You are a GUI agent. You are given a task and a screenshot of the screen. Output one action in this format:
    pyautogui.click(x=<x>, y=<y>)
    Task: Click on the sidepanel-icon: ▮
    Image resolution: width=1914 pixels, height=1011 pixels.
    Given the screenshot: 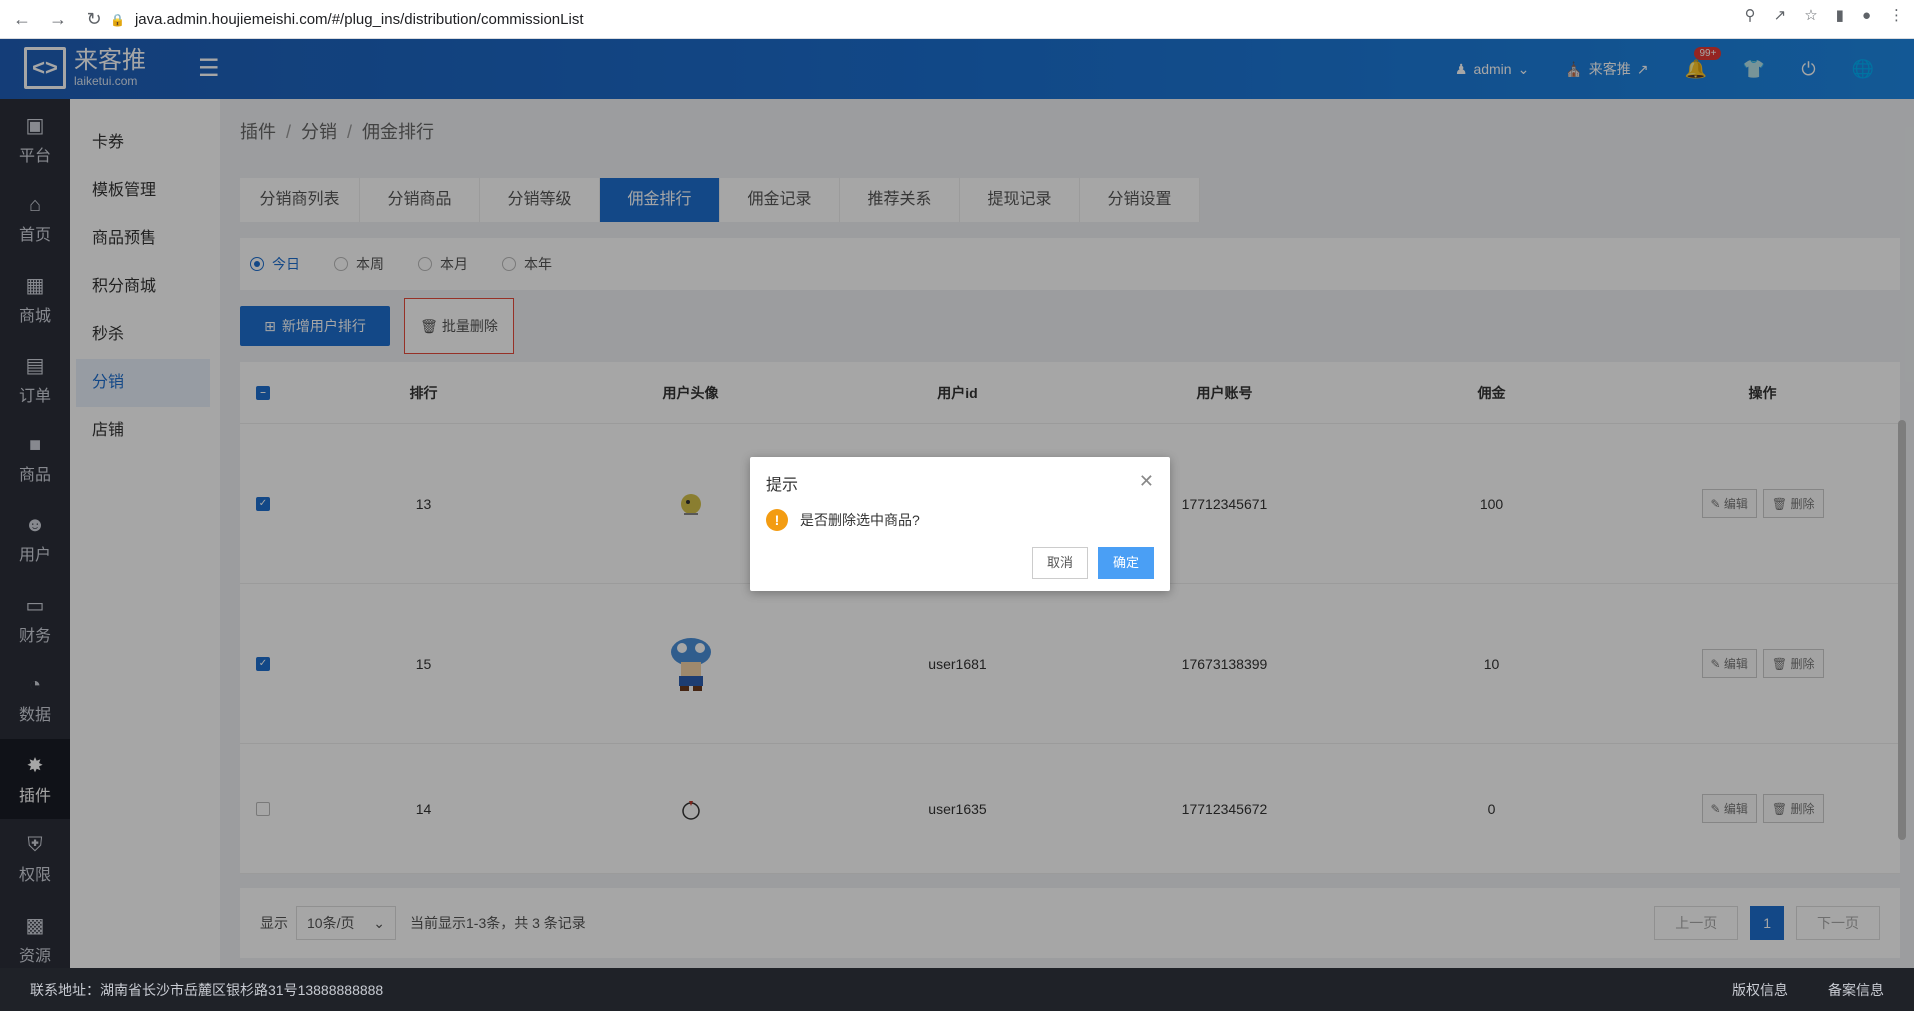 What is the action you would take?
    pyautogui.click(x=1840, y=15)
    